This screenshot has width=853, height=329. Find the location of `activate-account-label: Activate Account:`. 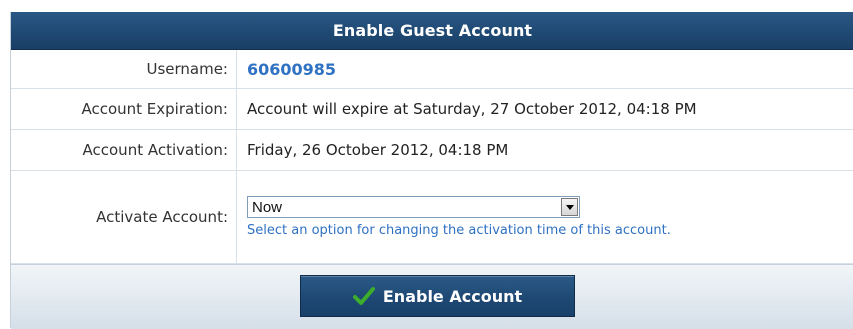

activate-account-label: Activate Account: is located at coordinates (124, 217).